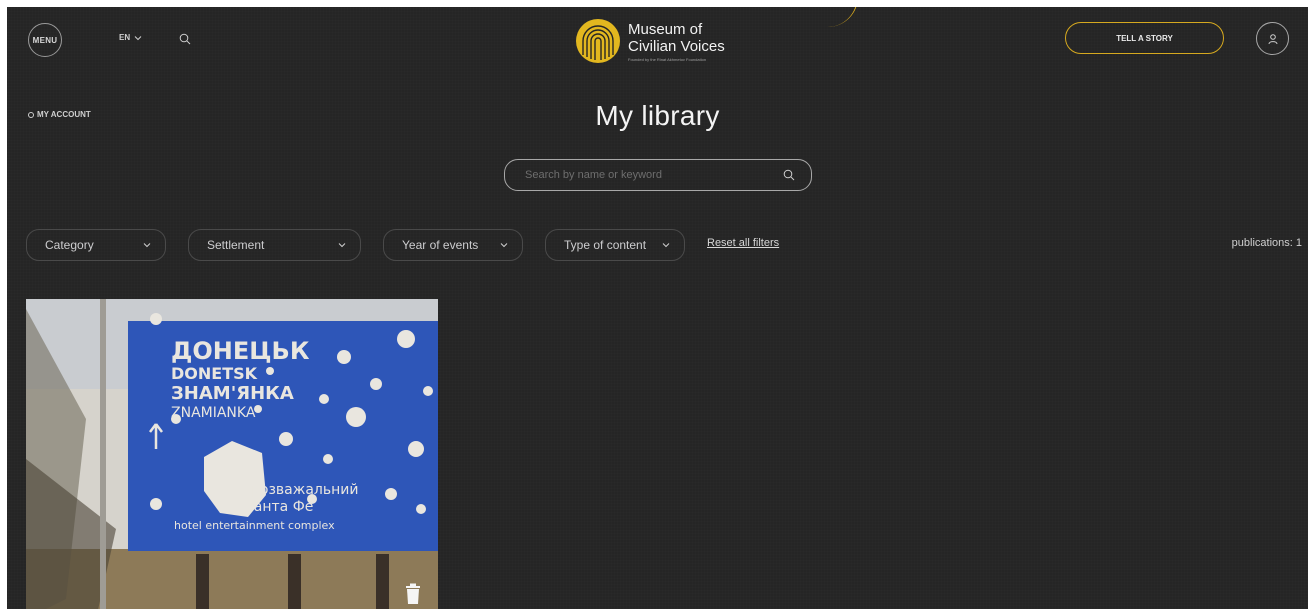 This screenshot has height=609, width=1308. What do you see at coordinates (213, 413) in the screenshot?
I see `sign-text-znamianka-latin: ZNAMIANKA` at bounding box center [213, 413].